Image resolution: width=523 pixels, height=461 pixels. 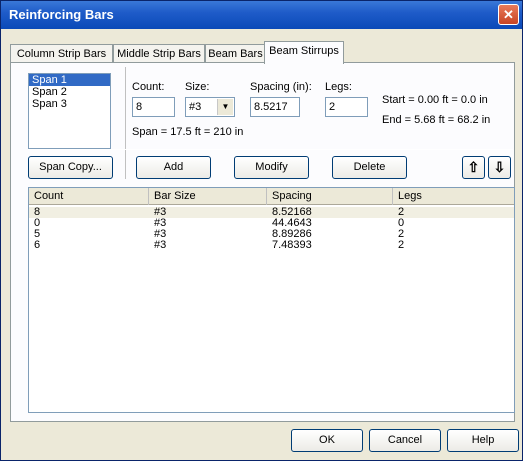 I want to click on legs-label: Legs:, so click(x=338, y=87).